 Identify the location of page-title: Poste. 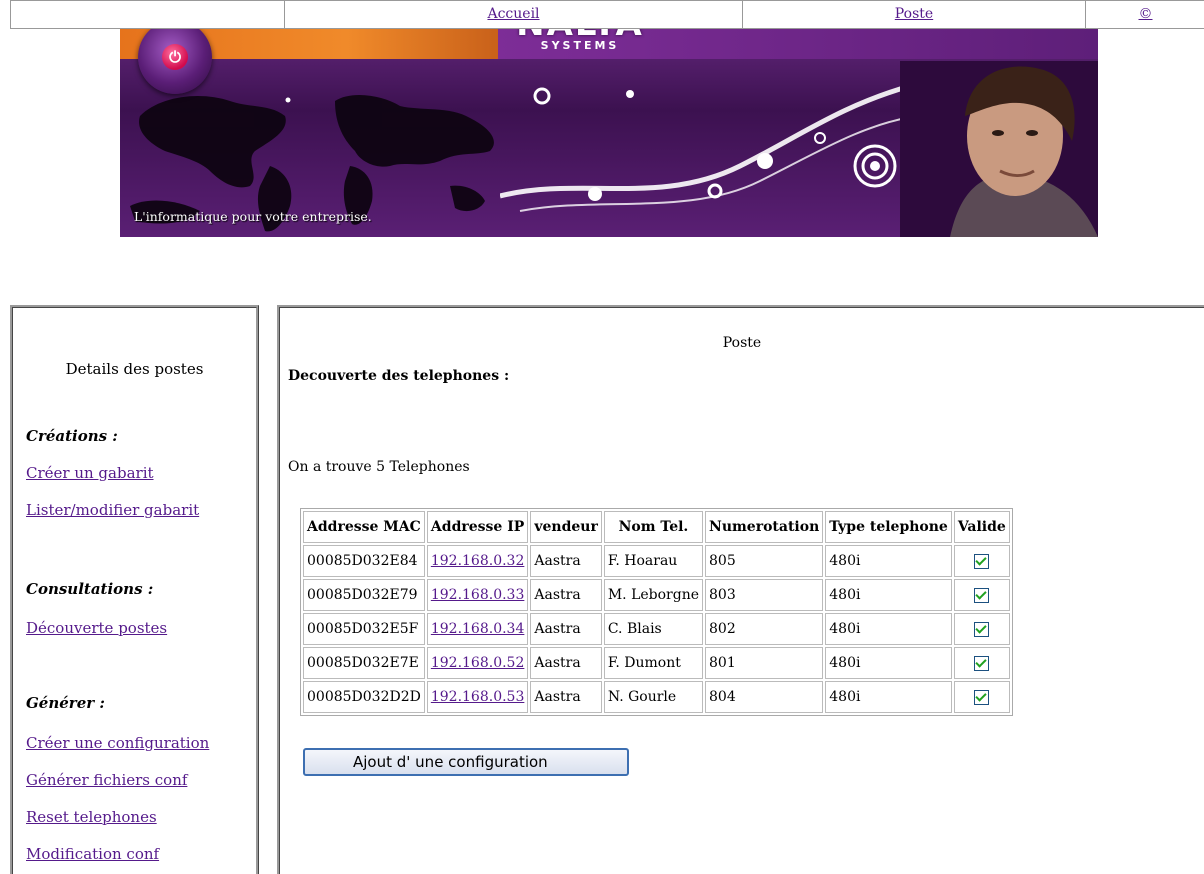
(742, 343).